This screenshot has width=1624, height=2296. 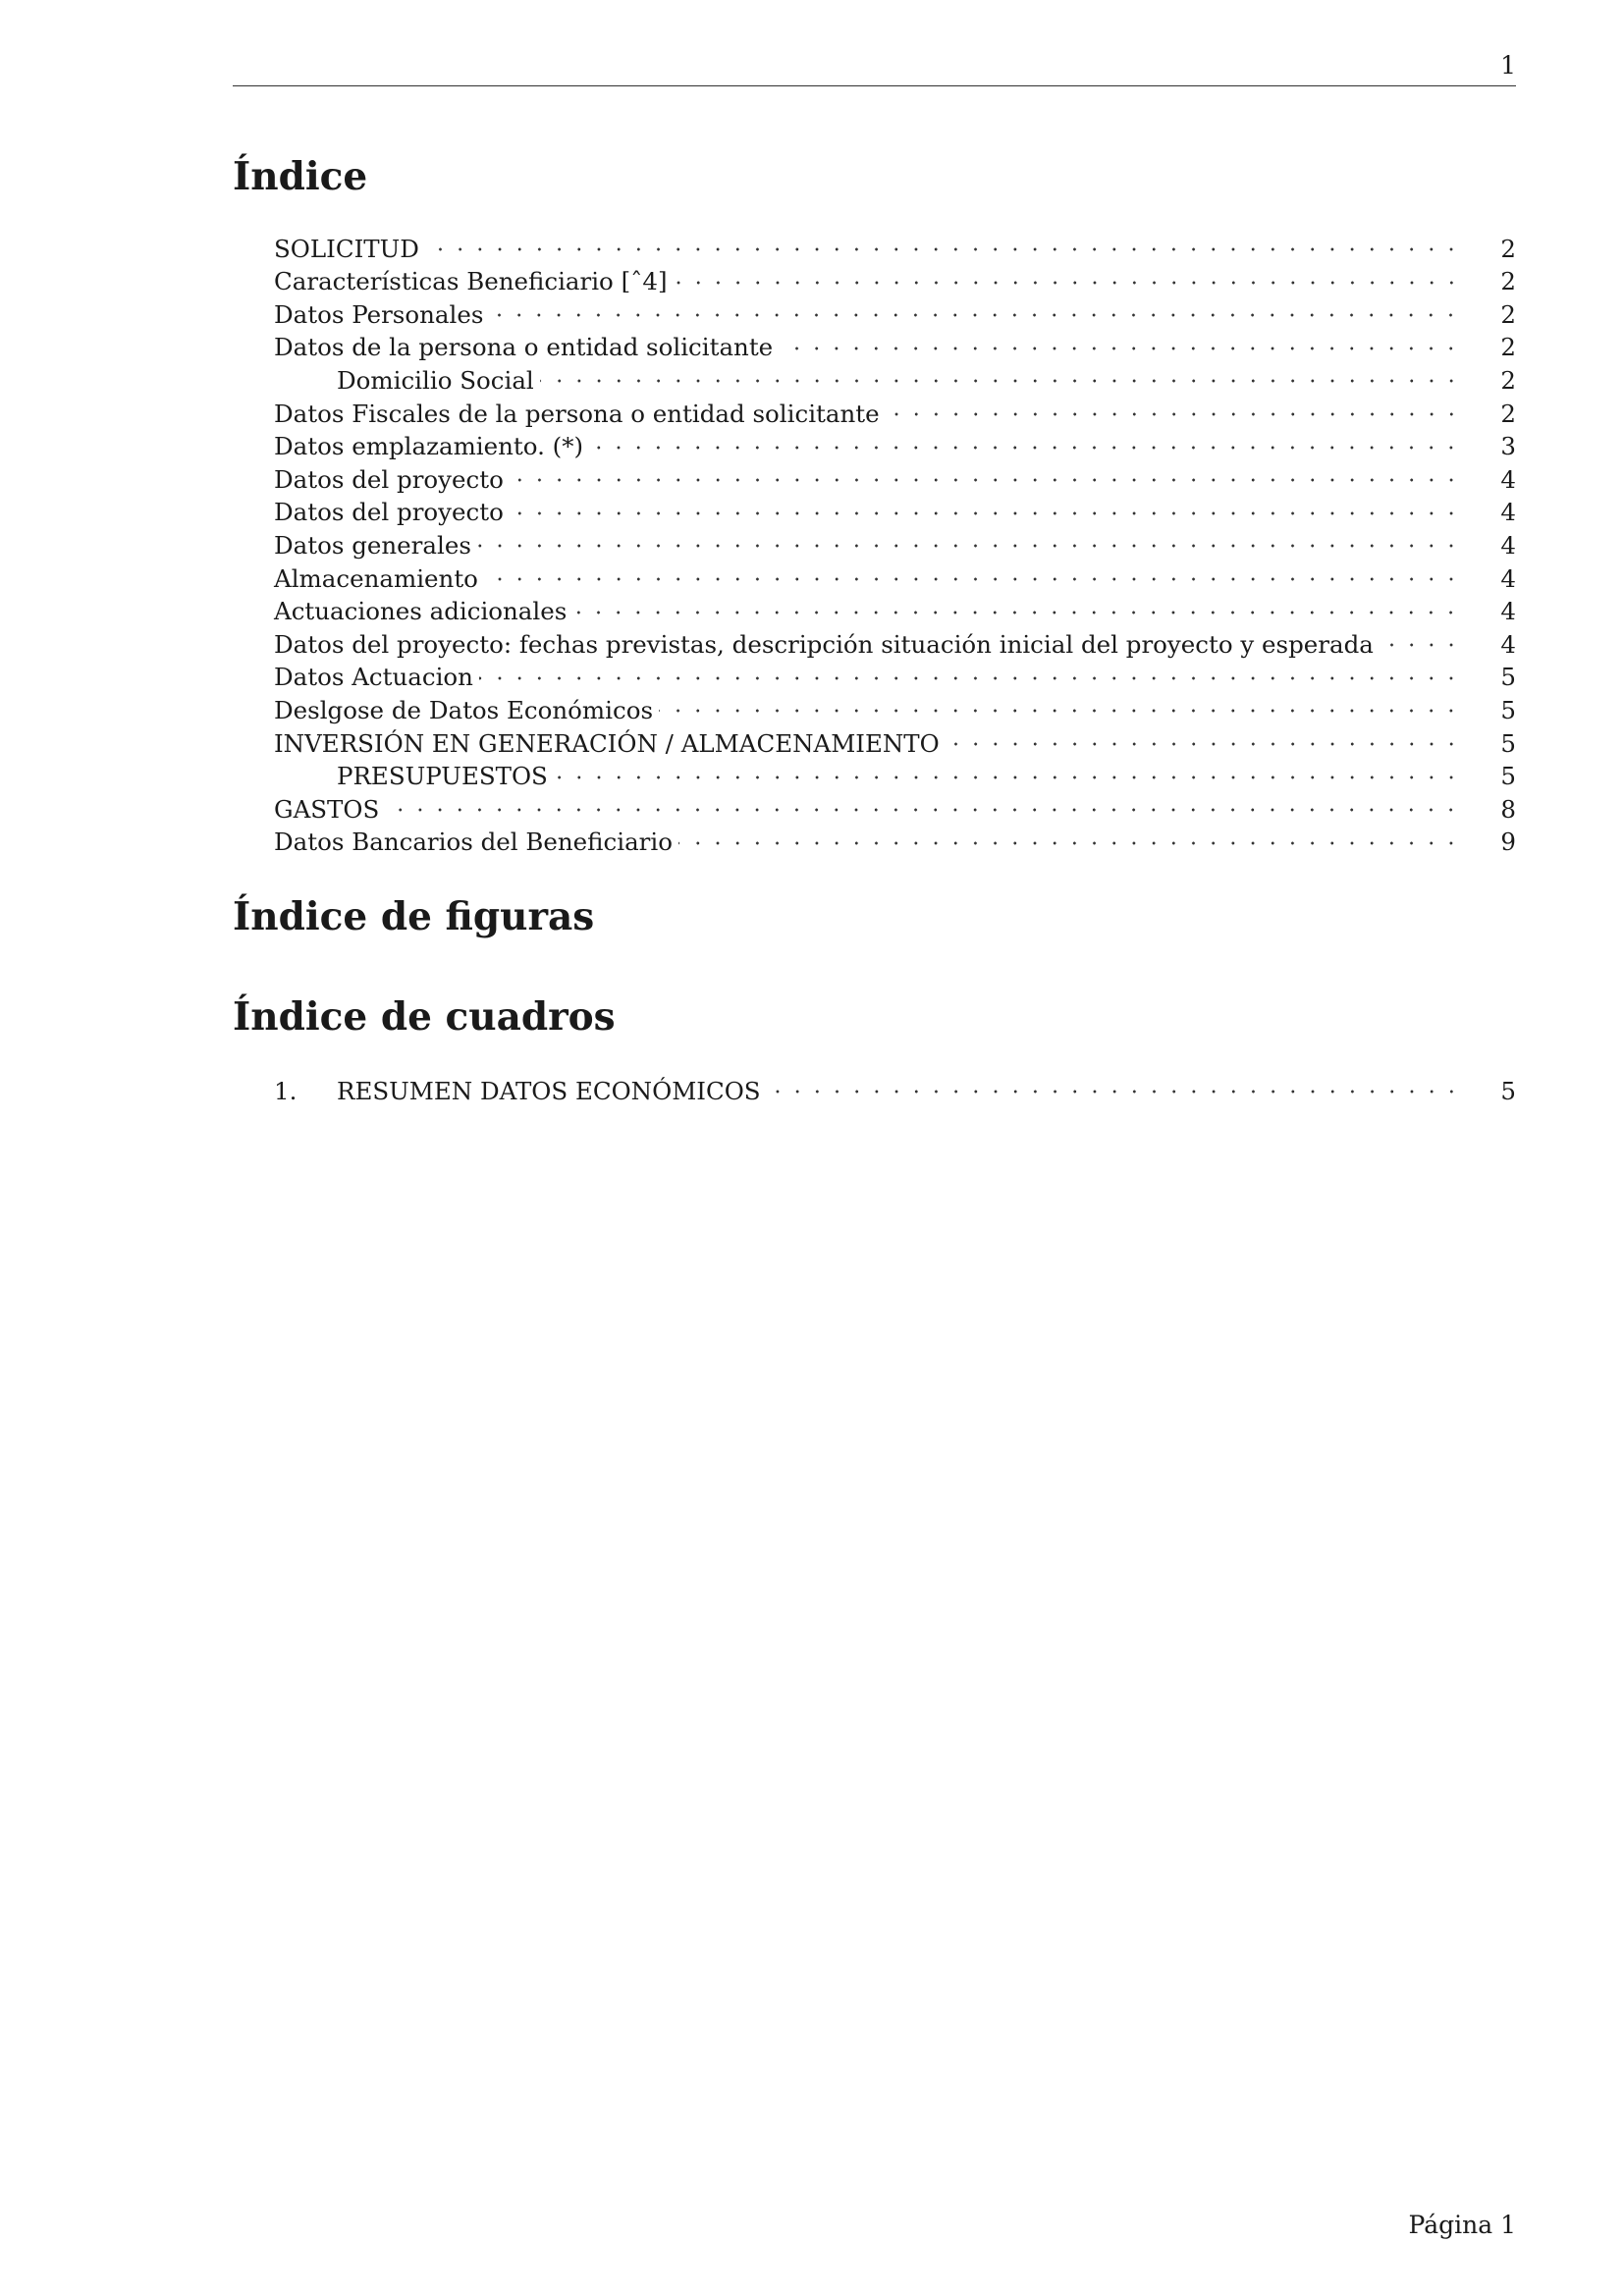 I want to click on toc-entry-title: Actuaciones adicionales, so click(x=421, y=611).